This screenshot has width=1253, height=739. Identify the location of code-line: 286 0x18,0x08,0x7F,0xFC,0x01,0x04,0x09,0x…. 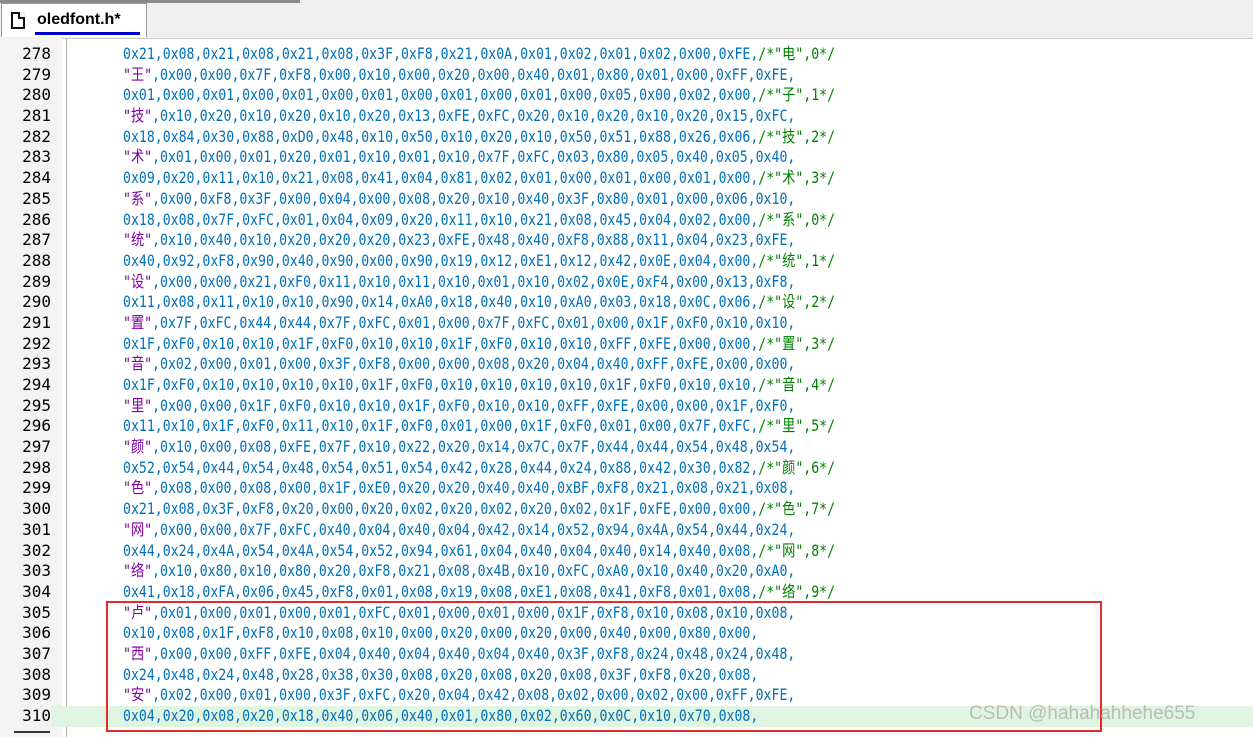
(626, 220).